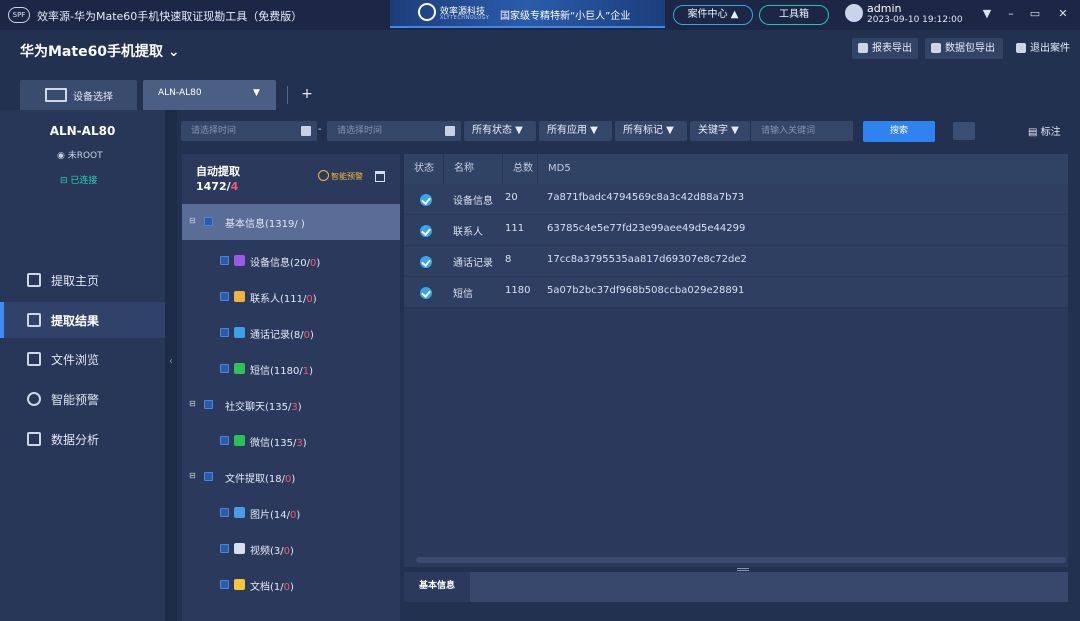 This screenshot has height=621, width=1080. What do you see at coordinates (380, 176) in the screenshot?
I see `trash-icon` at bounding box center [380, 176].